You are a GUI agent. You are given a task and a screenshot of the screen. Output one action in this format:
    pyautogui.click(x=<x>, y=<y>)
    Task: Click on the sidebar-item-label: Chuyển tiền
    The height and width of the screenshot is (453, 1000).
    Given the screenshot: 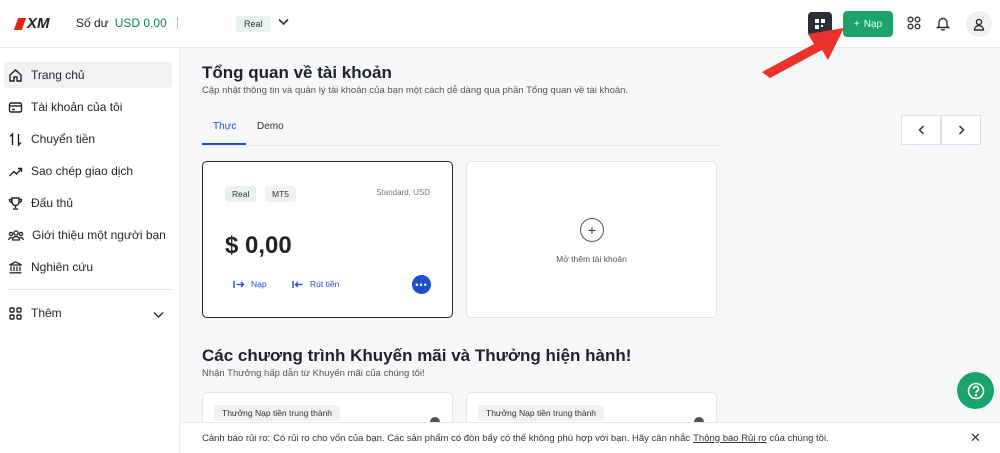 What is the action you would take?
    pyautogui.click(x=63, y=139)
    